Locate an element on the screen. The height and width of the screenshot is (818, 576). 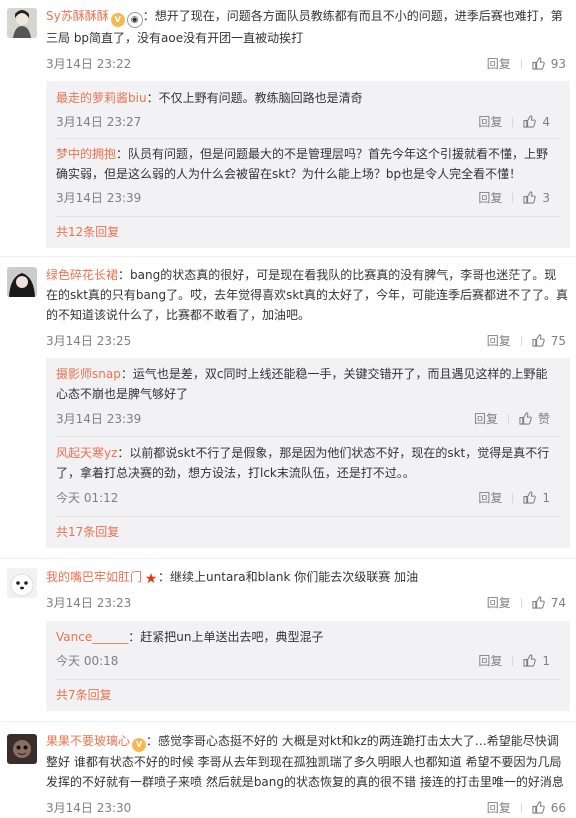
comment-username: 果果不要玻璃心 is located at coordinates (88, 741).